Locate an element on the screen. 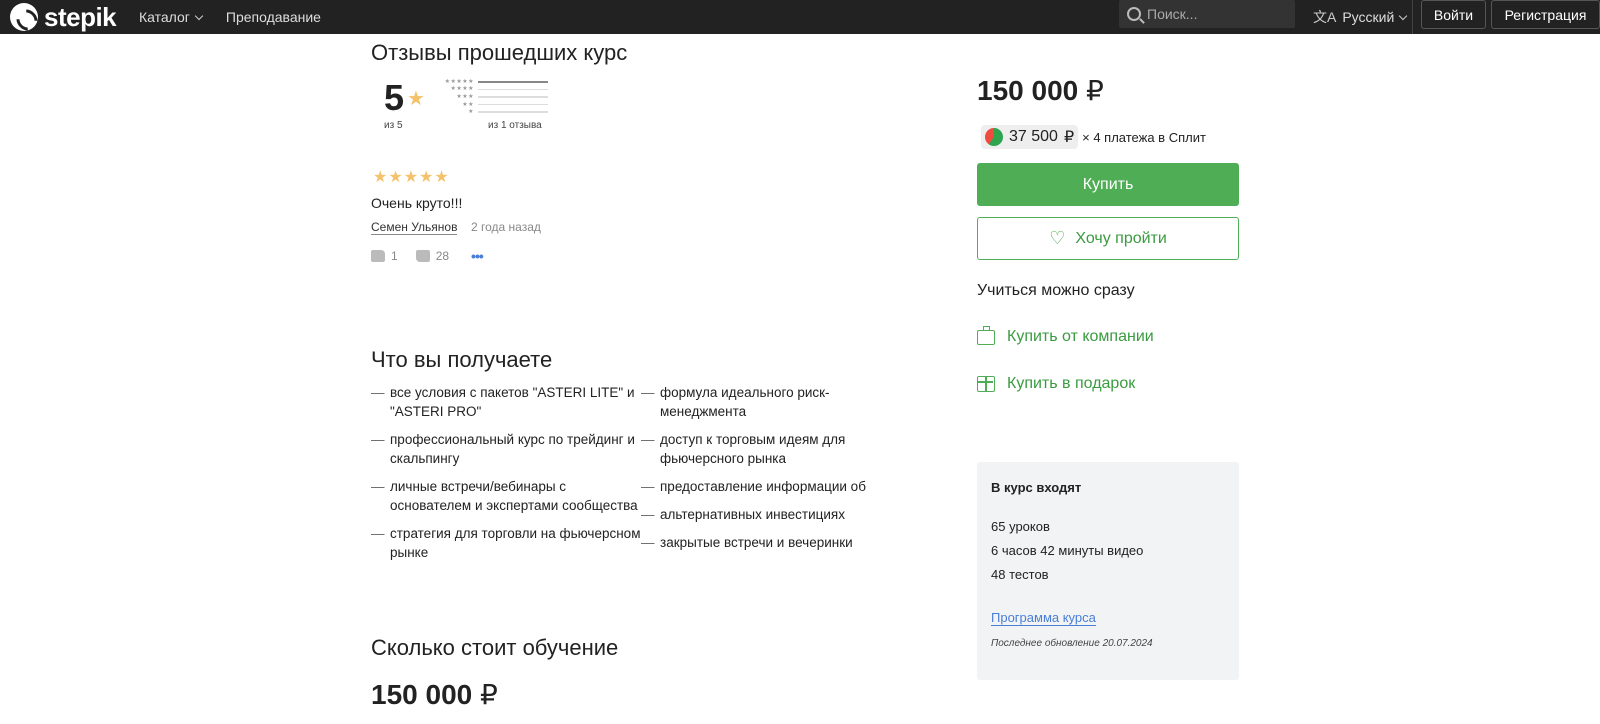 This screenshot has height=724, width=1600. search-box is located at coordinates (1207, 14).